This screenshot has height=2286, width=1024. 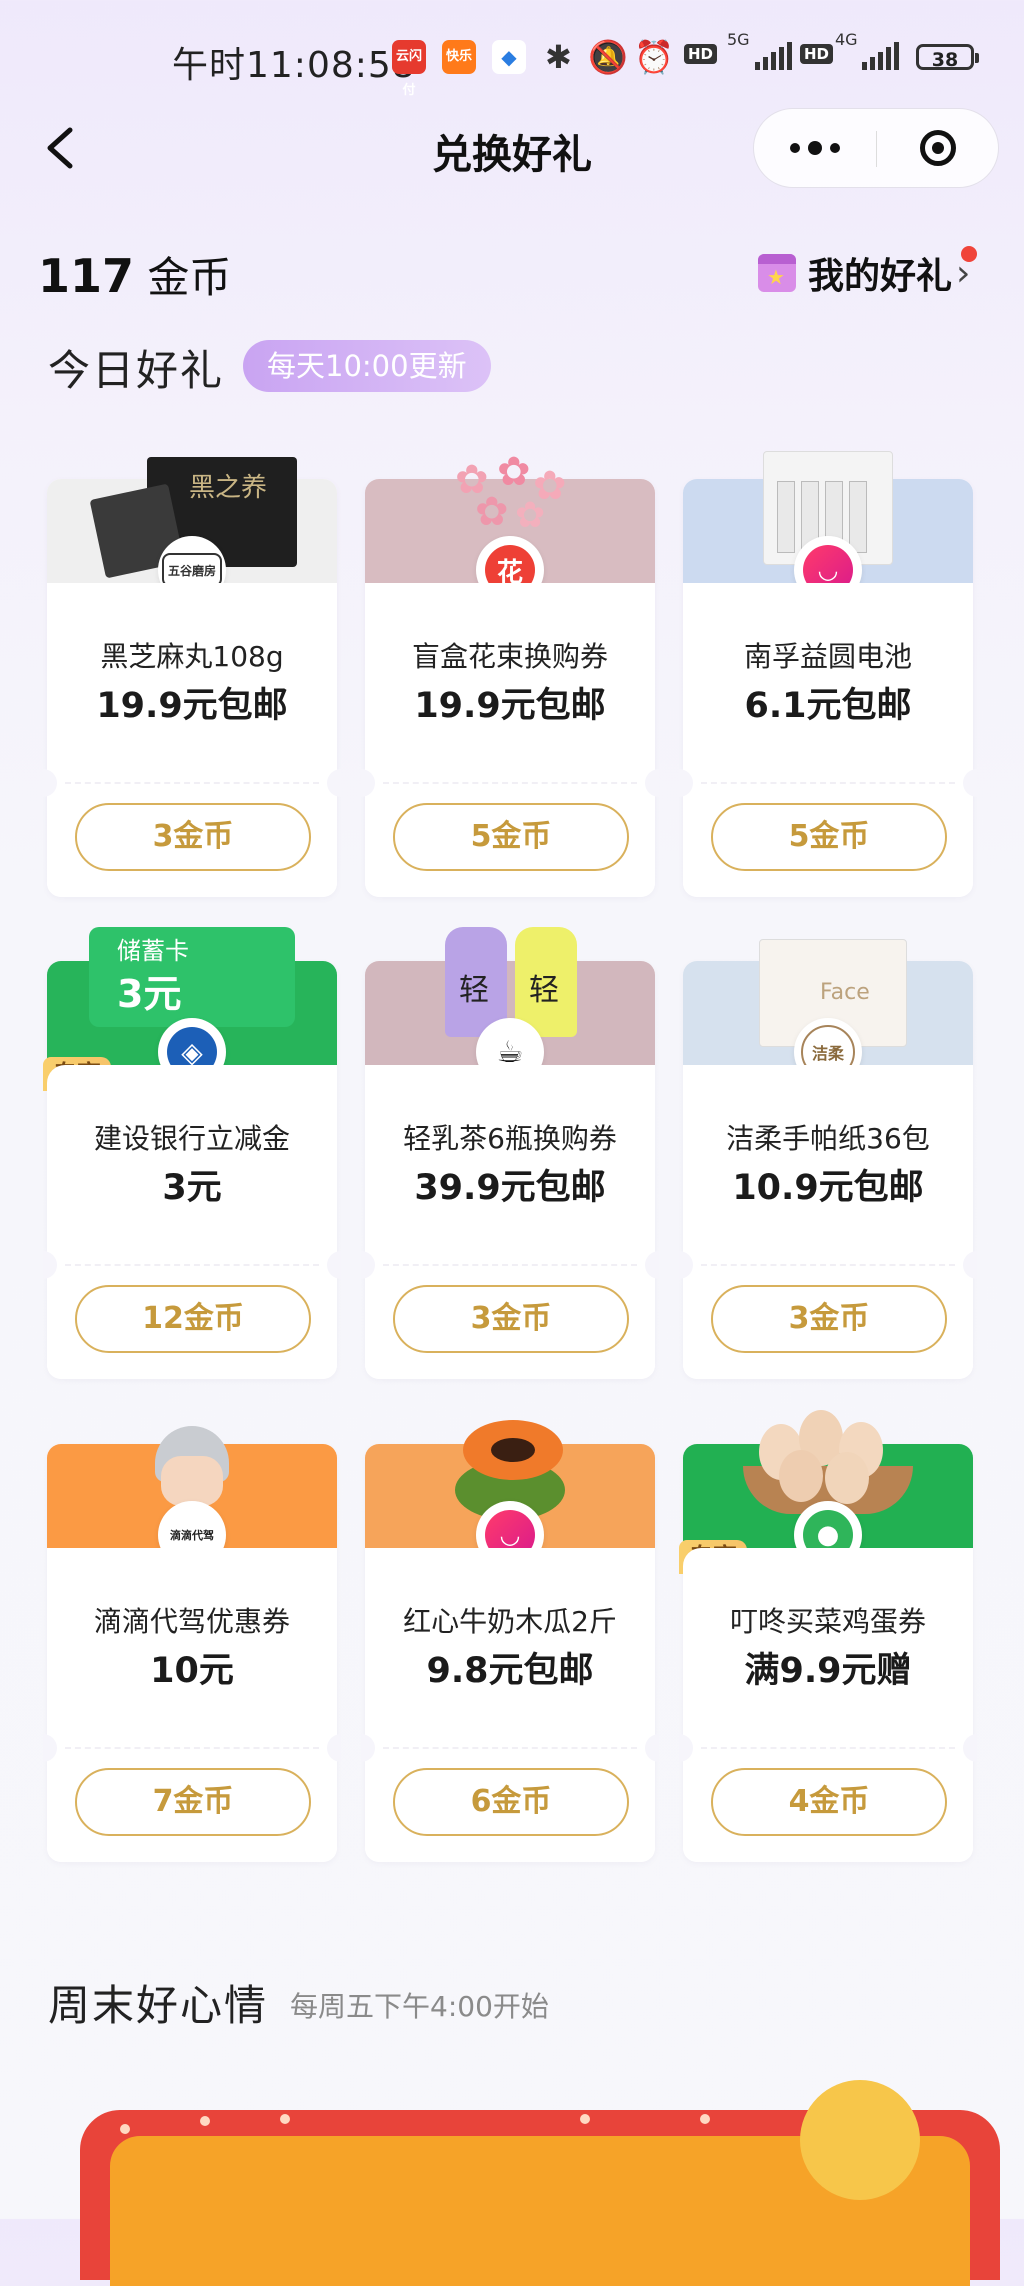 What do you see at coordinates (829, 1802) in the screenshot?
I see `redeem-button: 4金币` at bounding box center [829, 1802].